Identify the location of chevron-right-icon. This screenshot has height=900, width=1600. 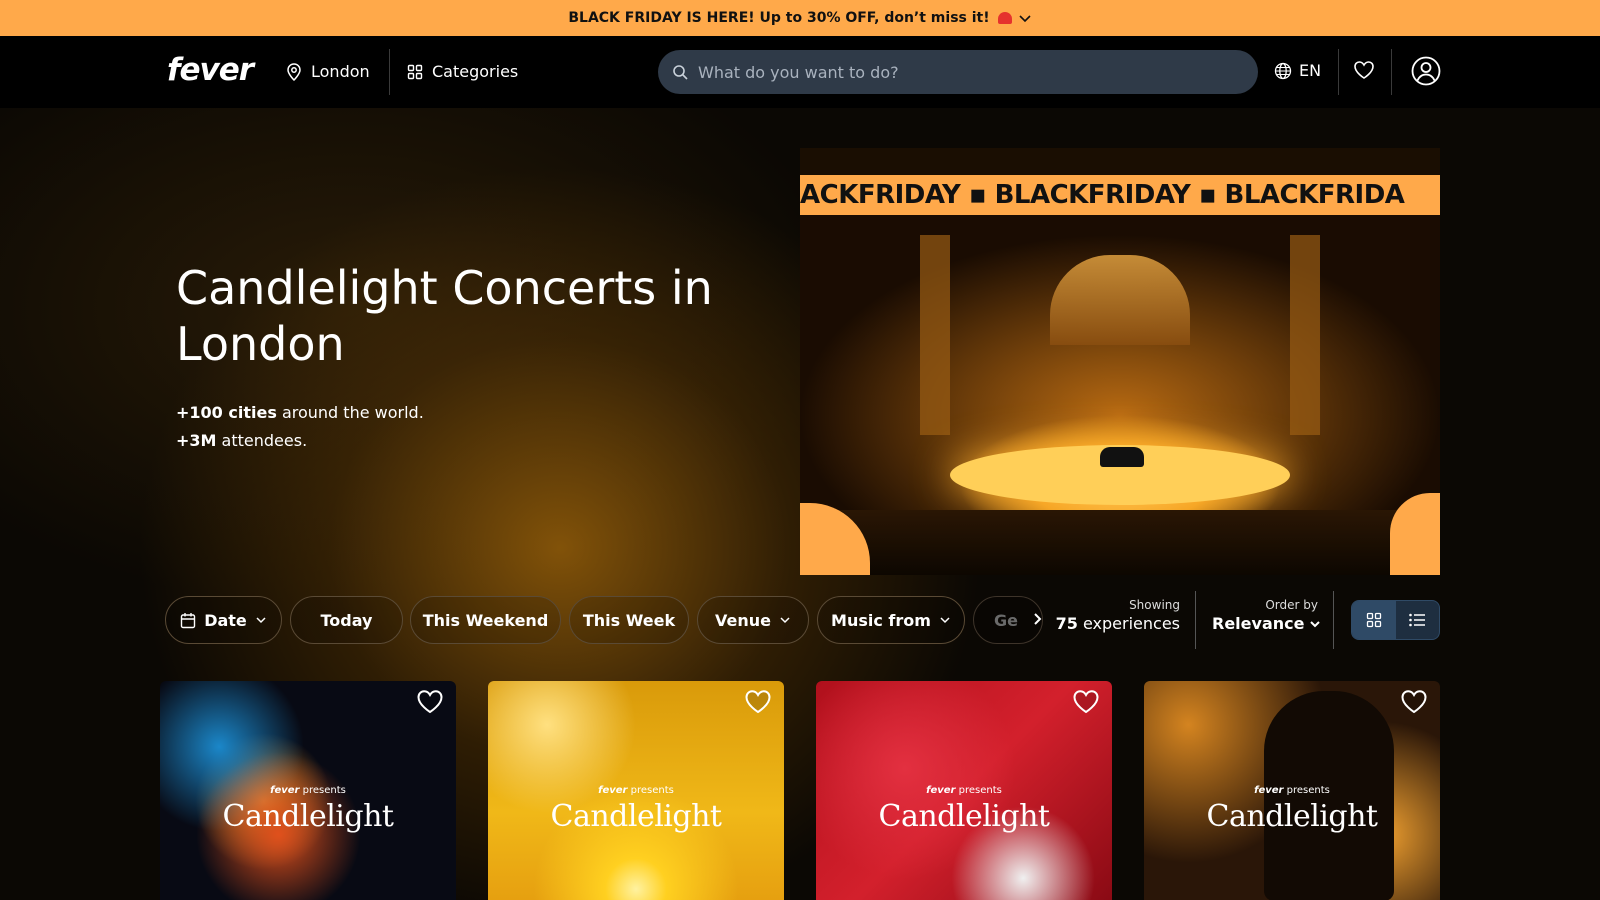
(1038, 619).